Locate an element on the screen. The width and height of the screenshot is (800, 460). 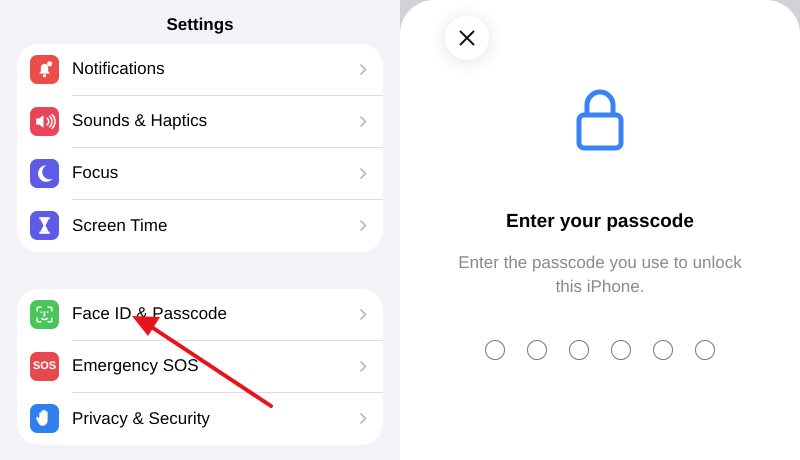
row-label: Emergency SOS is located at coordinates (136, 366).